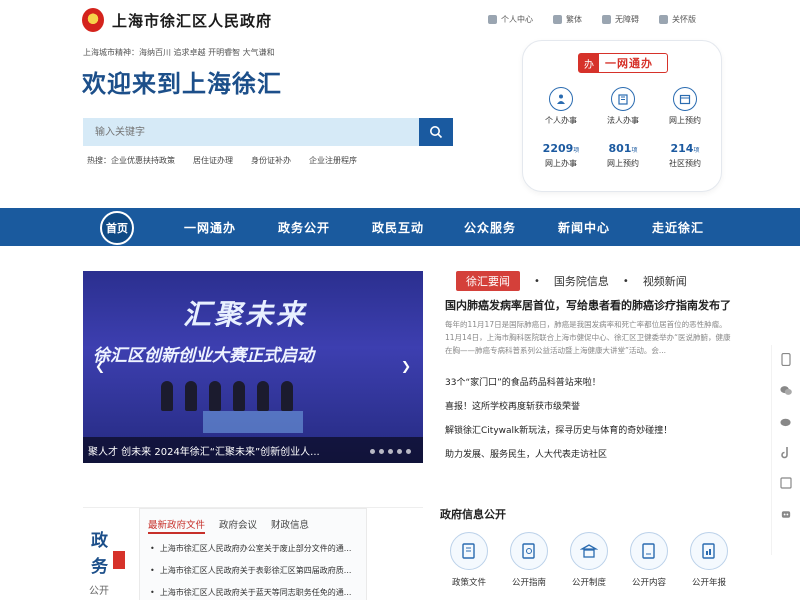 The width and height of the screenshot is (800, 600). I want to click on list-item: 33个“家门口”的食品药品科普站来啦！, so click(590, 387).